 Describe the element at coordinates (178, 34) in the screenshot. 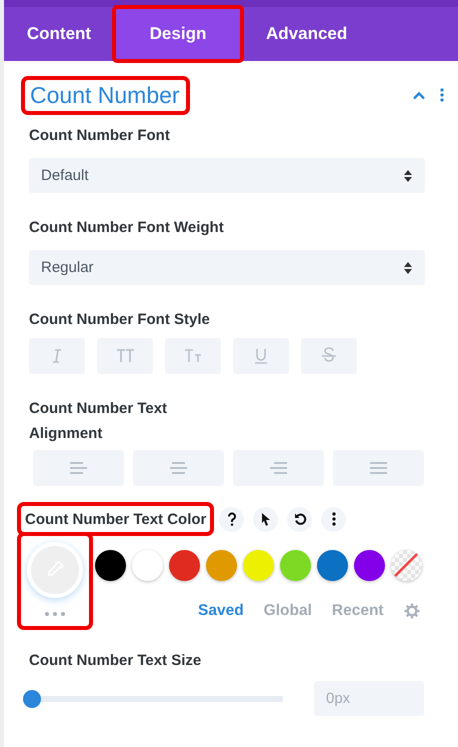

I see `tab: Design` at that location.